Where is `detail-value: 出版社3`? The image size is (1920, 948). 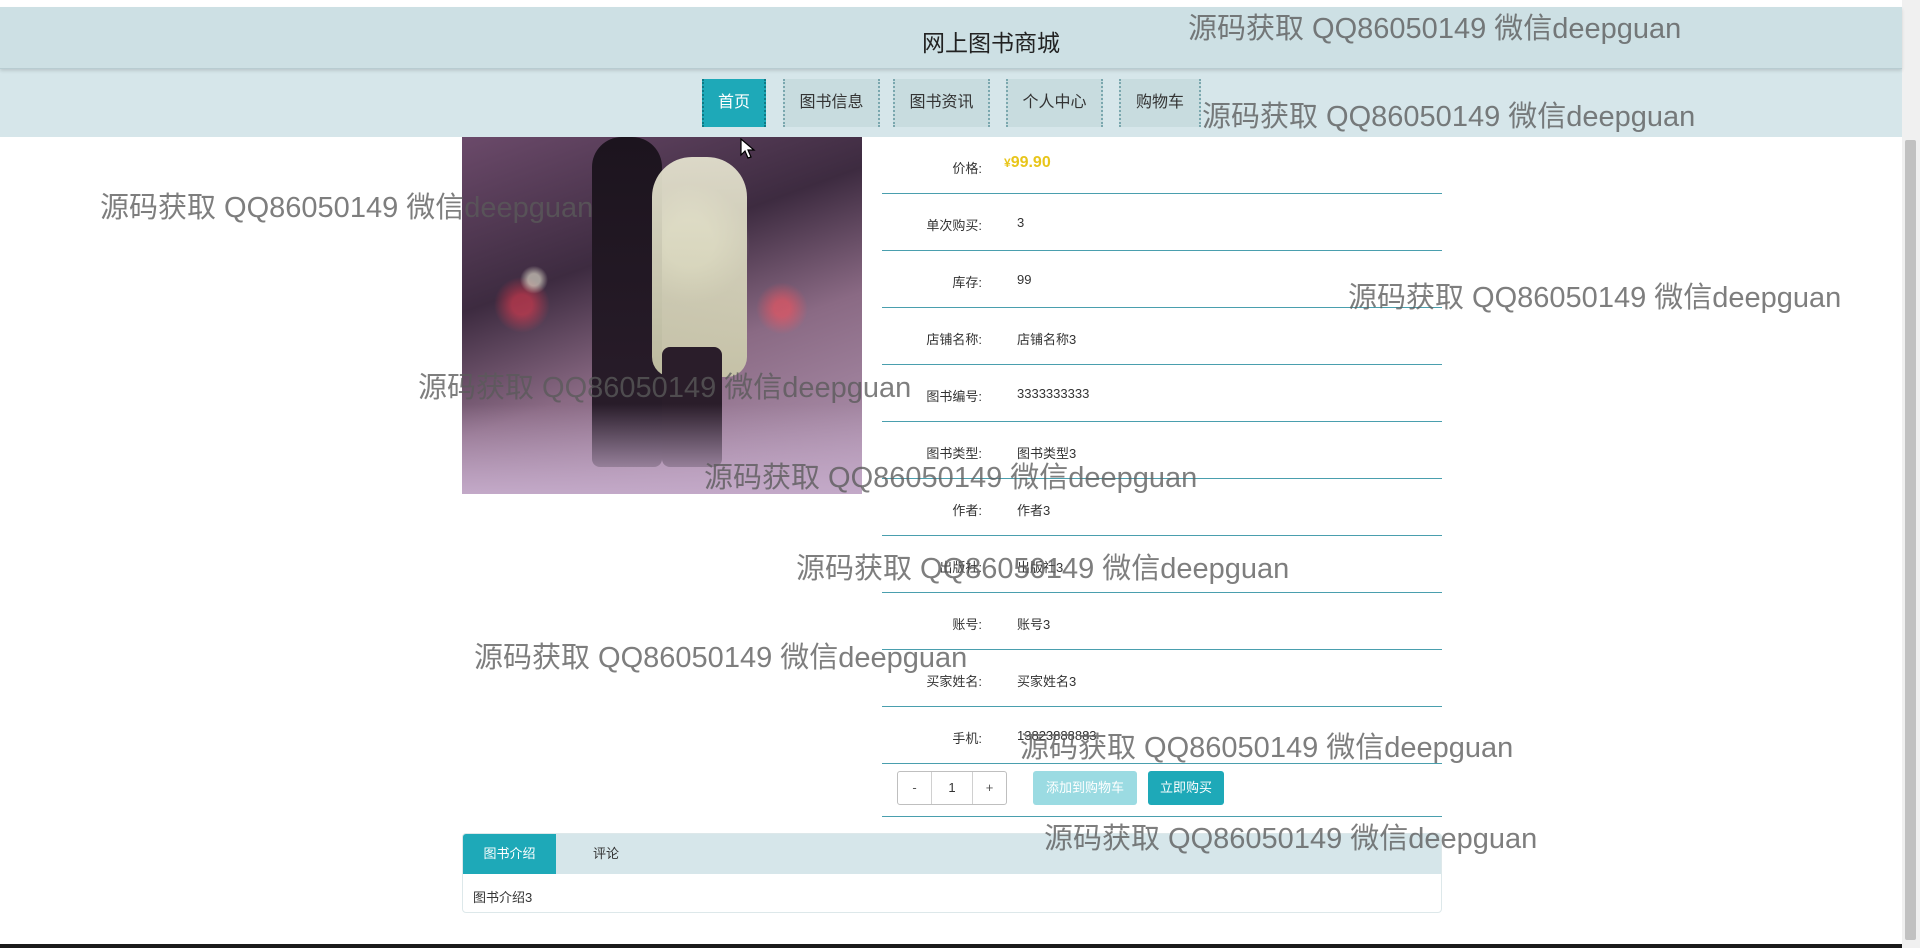 detail-value: 出版社3 is located at coordinates (1040, 567).